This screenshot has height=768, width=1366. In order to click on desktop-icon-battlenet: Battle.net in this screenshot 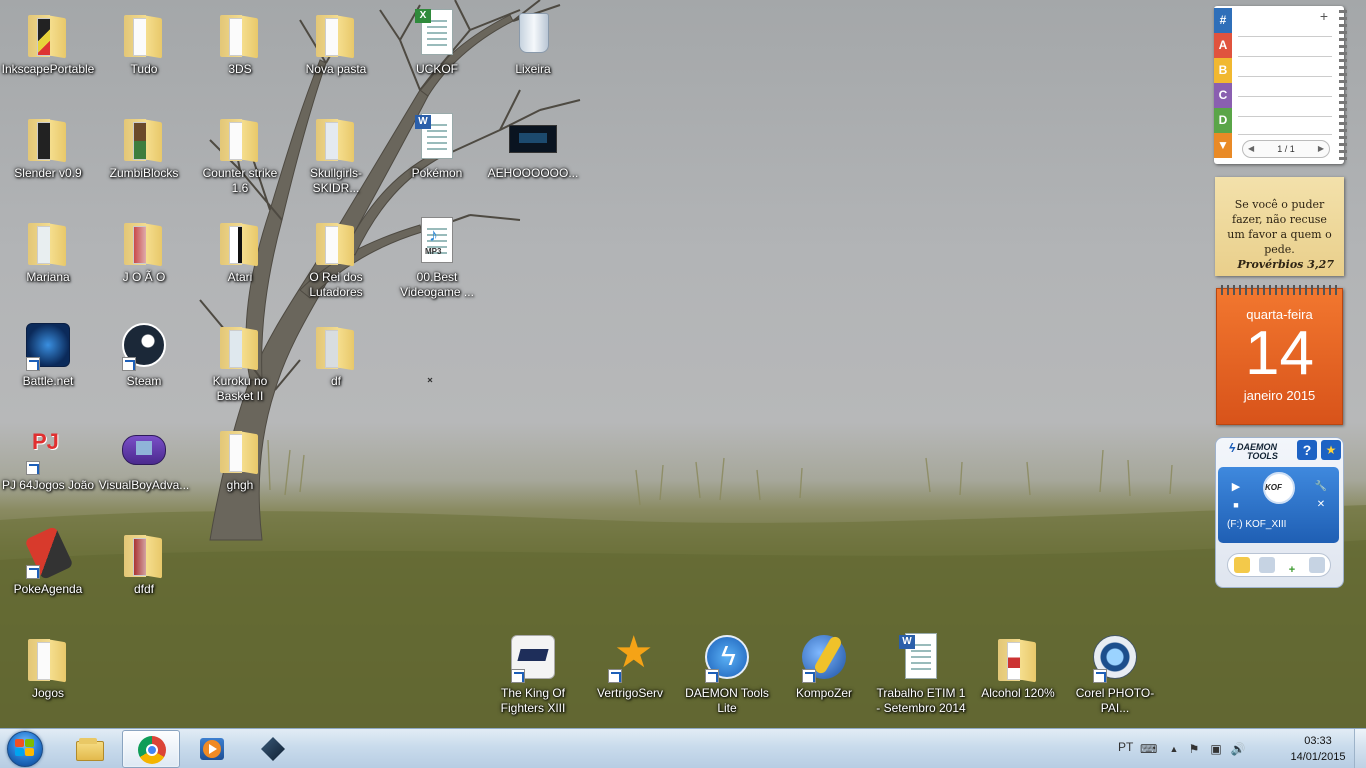, I will do `click(48, 364)`.